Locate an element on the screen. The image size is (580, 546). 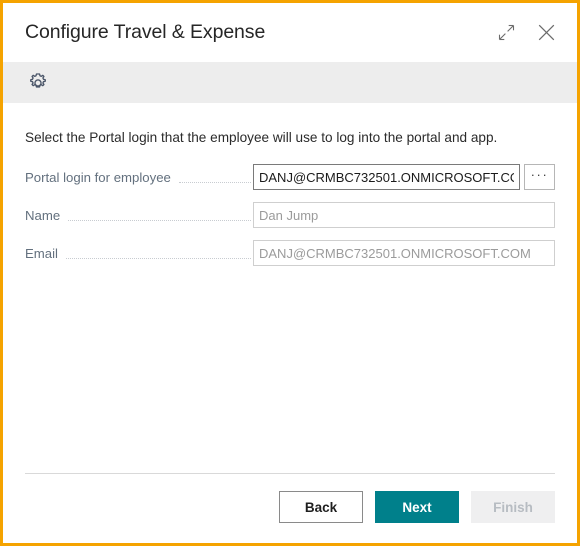
finish-button: Finish is located at coordinates (513, 507).